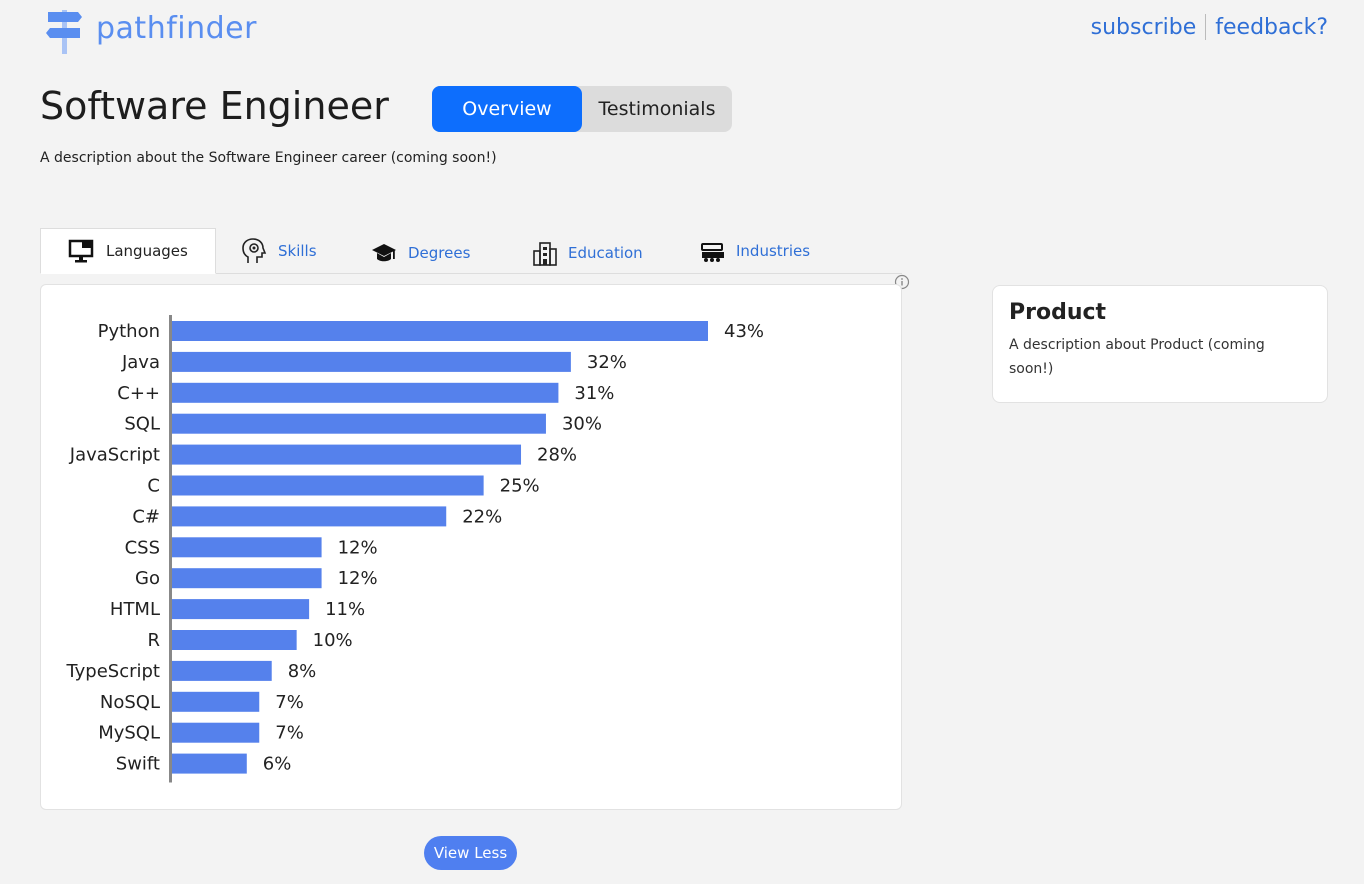  I want to click on product-card-title: Product, so click(1058, 312).